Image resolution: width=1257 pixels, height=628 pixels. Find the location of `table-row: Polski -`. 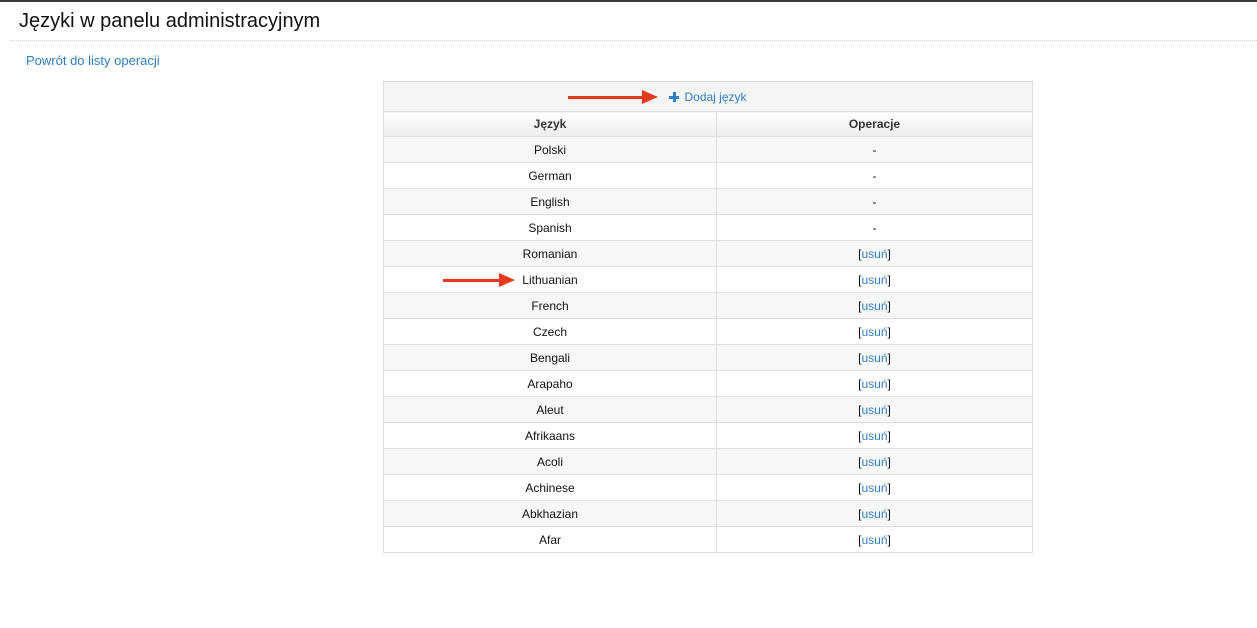

table-row: Polski - is located at coordinates (708, 149).